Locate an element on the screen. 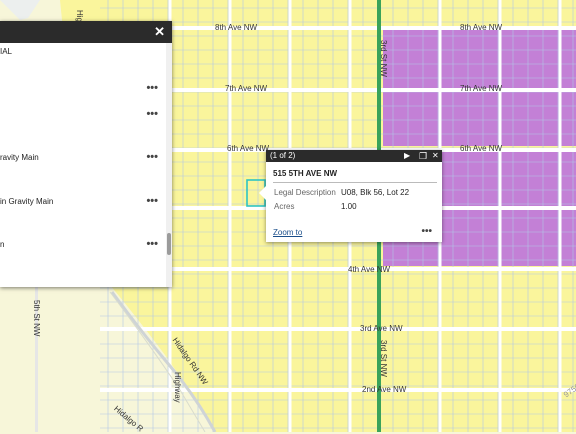 The width and height of the screenshot is (576, 434). field-value-acres: 1.00 is located at coordinates (349, 206).